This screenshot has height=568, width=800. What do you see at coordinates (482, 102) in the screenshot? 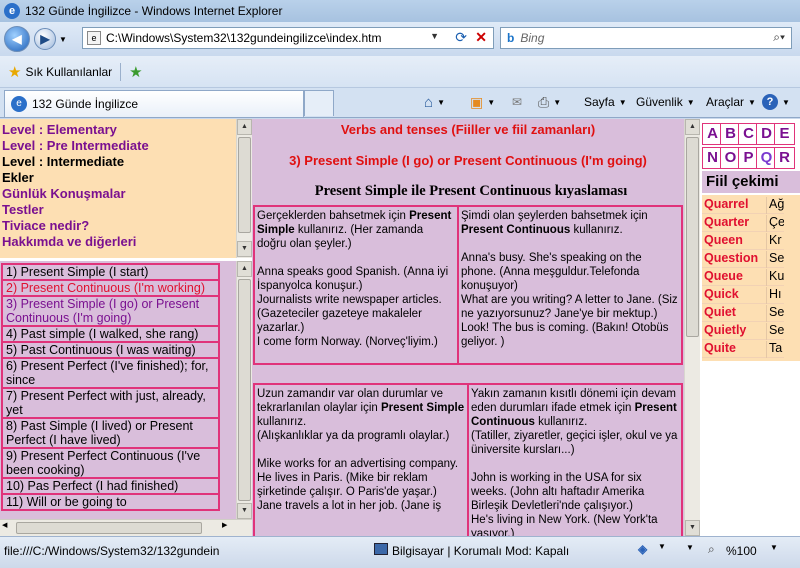
I see `feeds-button: ▣ ▼` at bounding box center [482, 102].